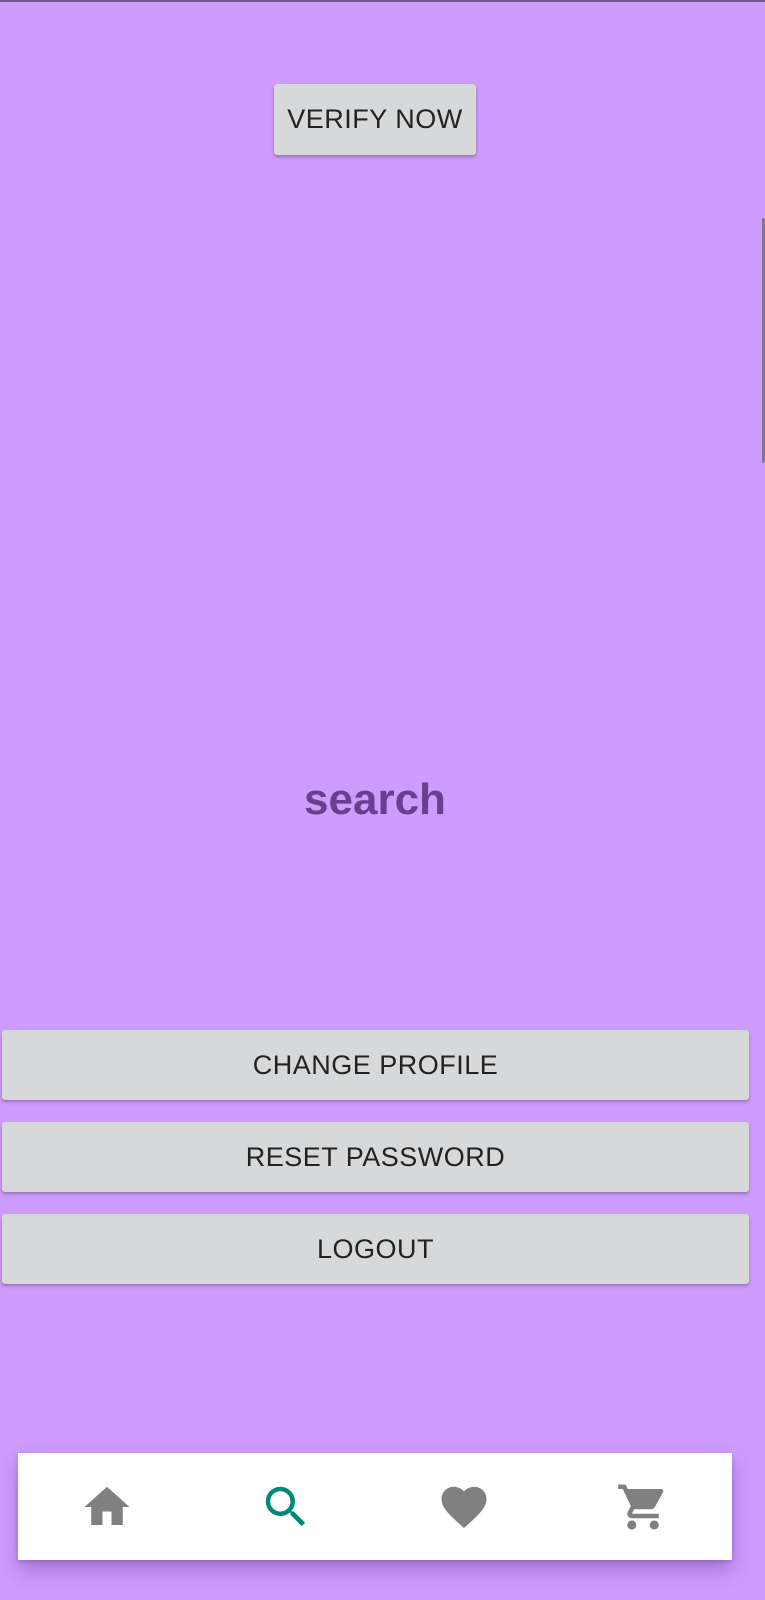 The height and width of the screenshot is (1600, 765). I want to click on search-icon, so click(285, 1506).